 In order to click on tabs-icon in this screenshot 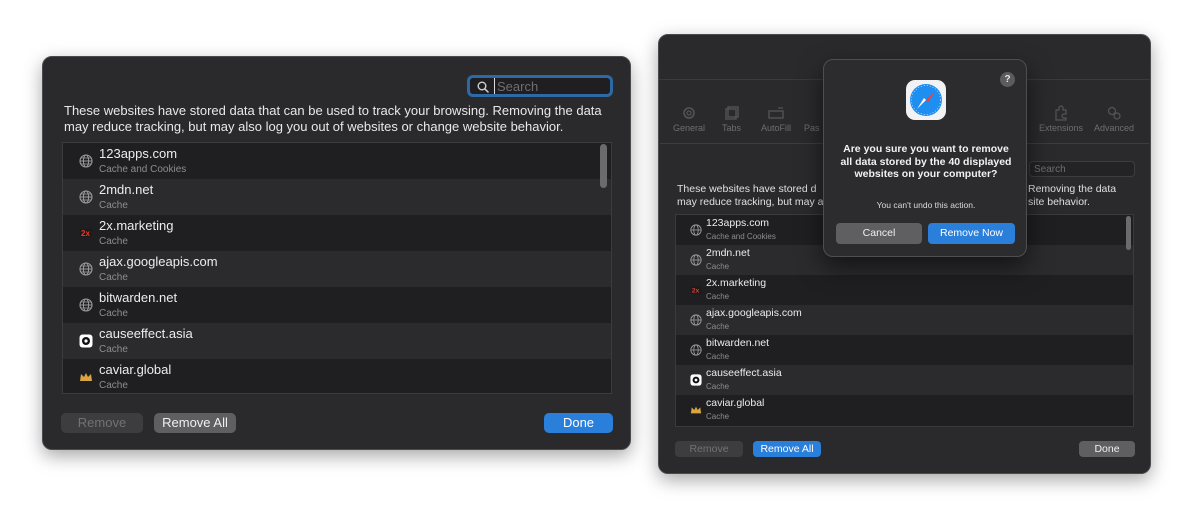, I will do `click(731, 113)`.